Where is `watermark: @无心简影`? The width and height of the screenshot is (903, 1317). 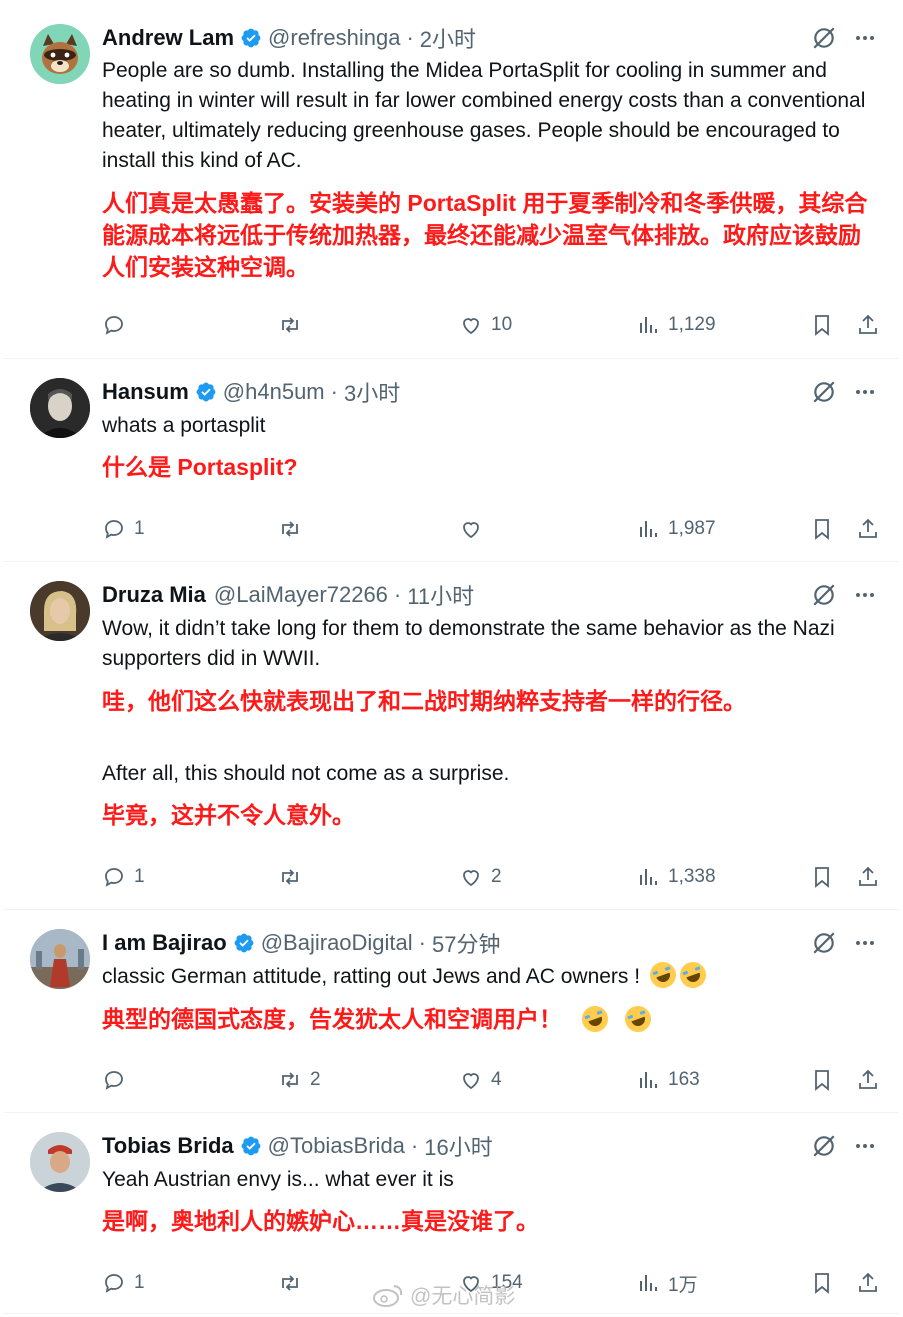 watermark: @无心简影 is located at coordinates (443, 1295).